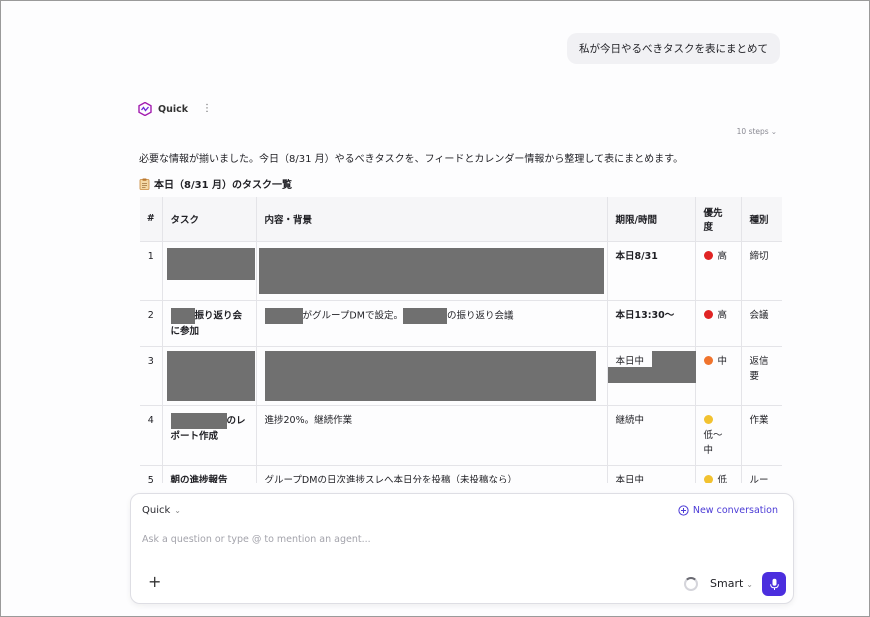  I want to click on add-attachment-button: +, so click(154, 582).